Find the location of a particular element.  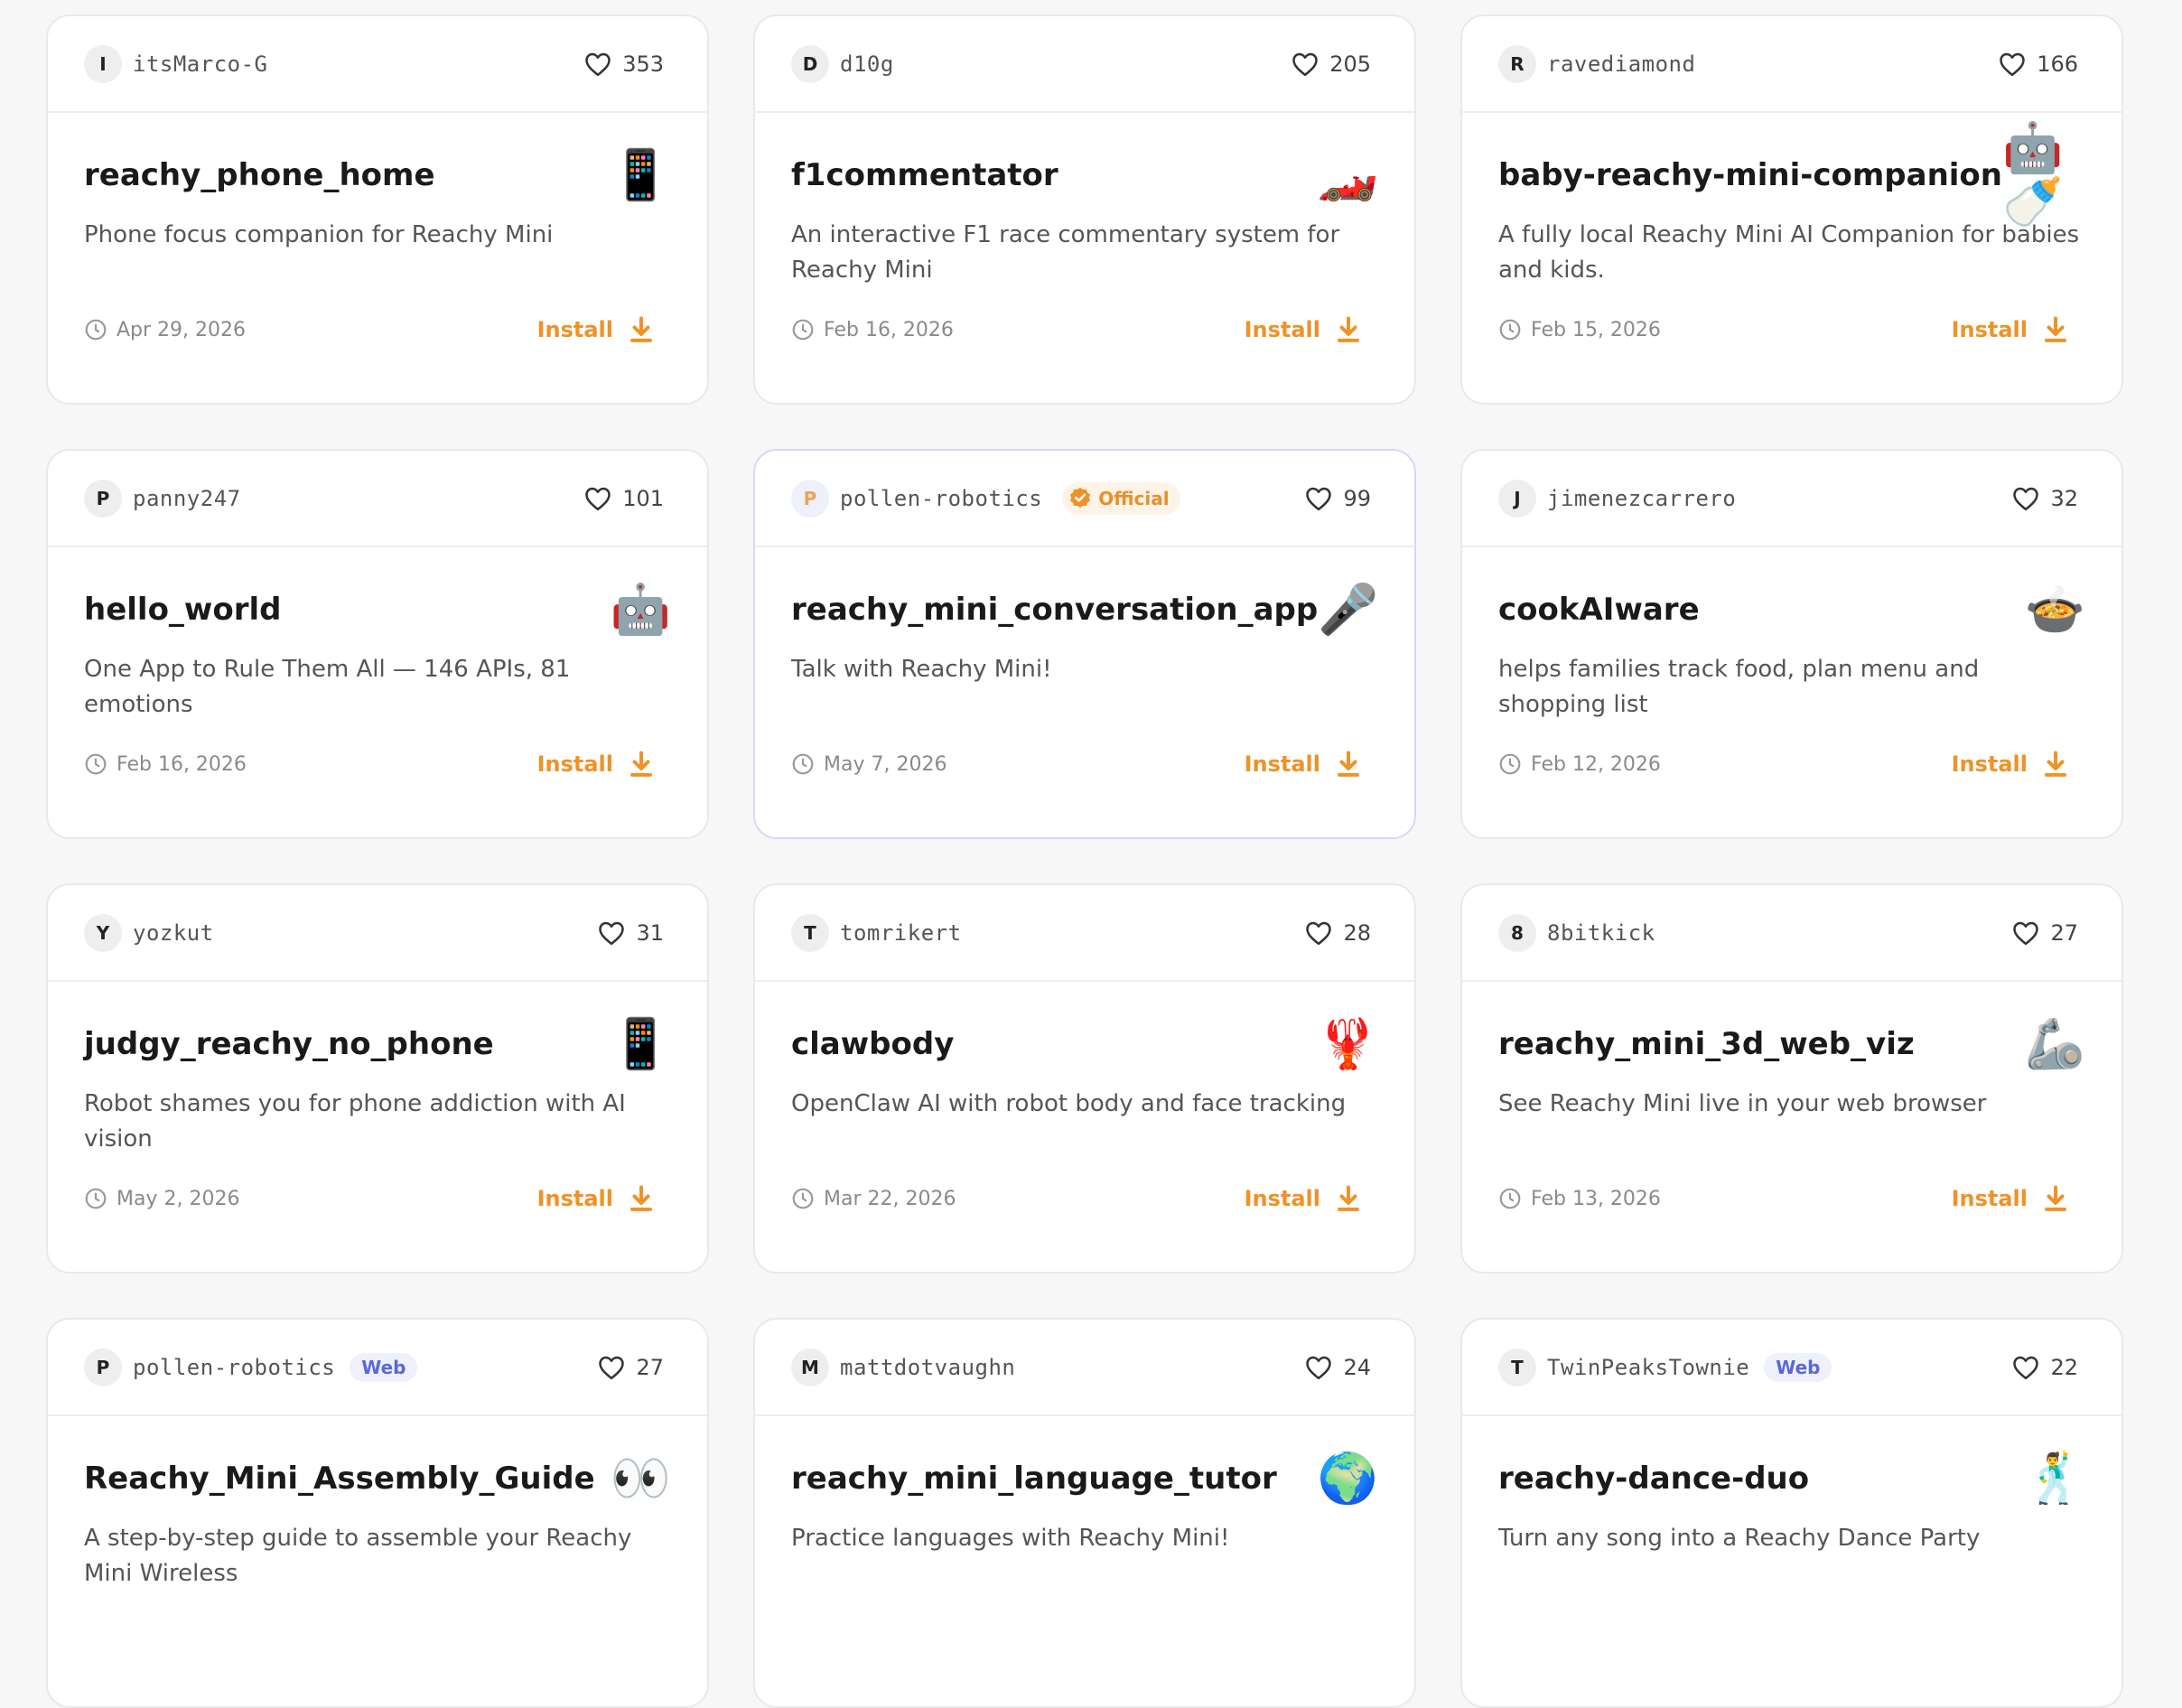

username: 8bitkick is located at coordinates (1601, 933).